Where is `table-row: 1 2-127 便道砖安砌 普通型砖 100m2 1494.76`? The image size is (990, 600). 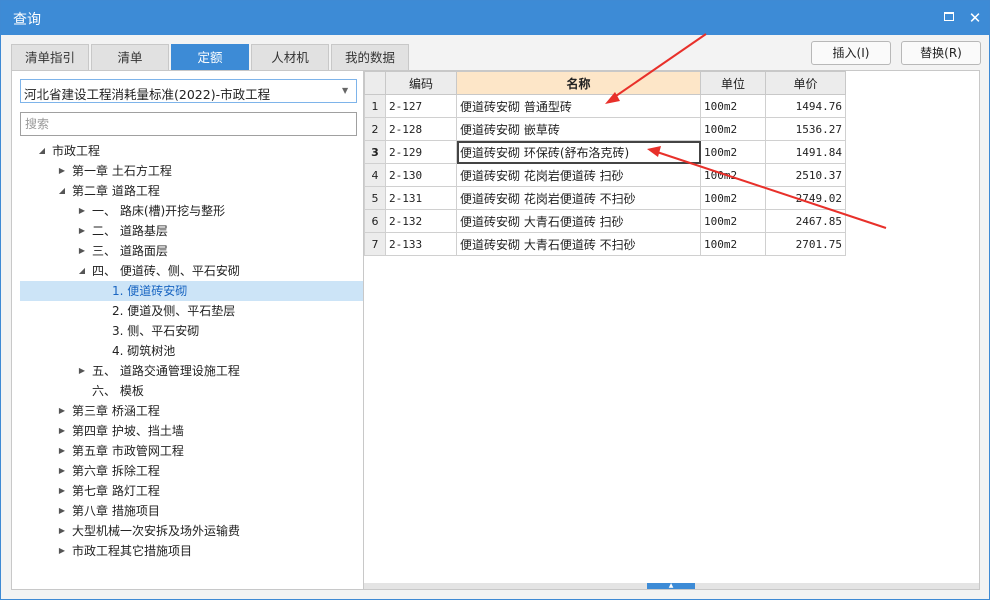
table-row: 1 2-127 便道砖安砌 普通型砖 100m2 1494.76 is located at coordinates (605, 106).